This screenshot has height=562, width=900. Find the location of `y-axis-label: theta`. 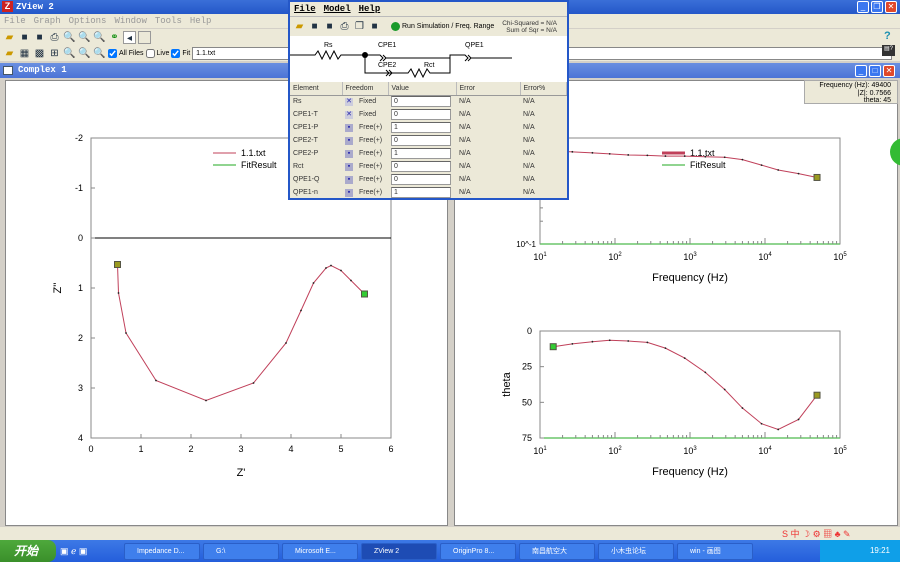

y-axis-label: theta is located at coordinates (507, 383).